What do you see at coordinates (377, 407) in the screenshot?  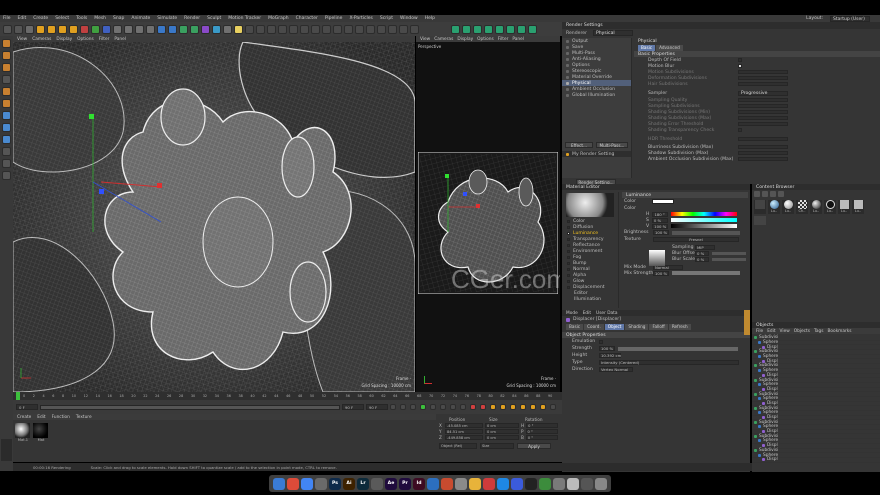 I see `end-frame-field-2: 90 F` at bounding box center [377, 407].